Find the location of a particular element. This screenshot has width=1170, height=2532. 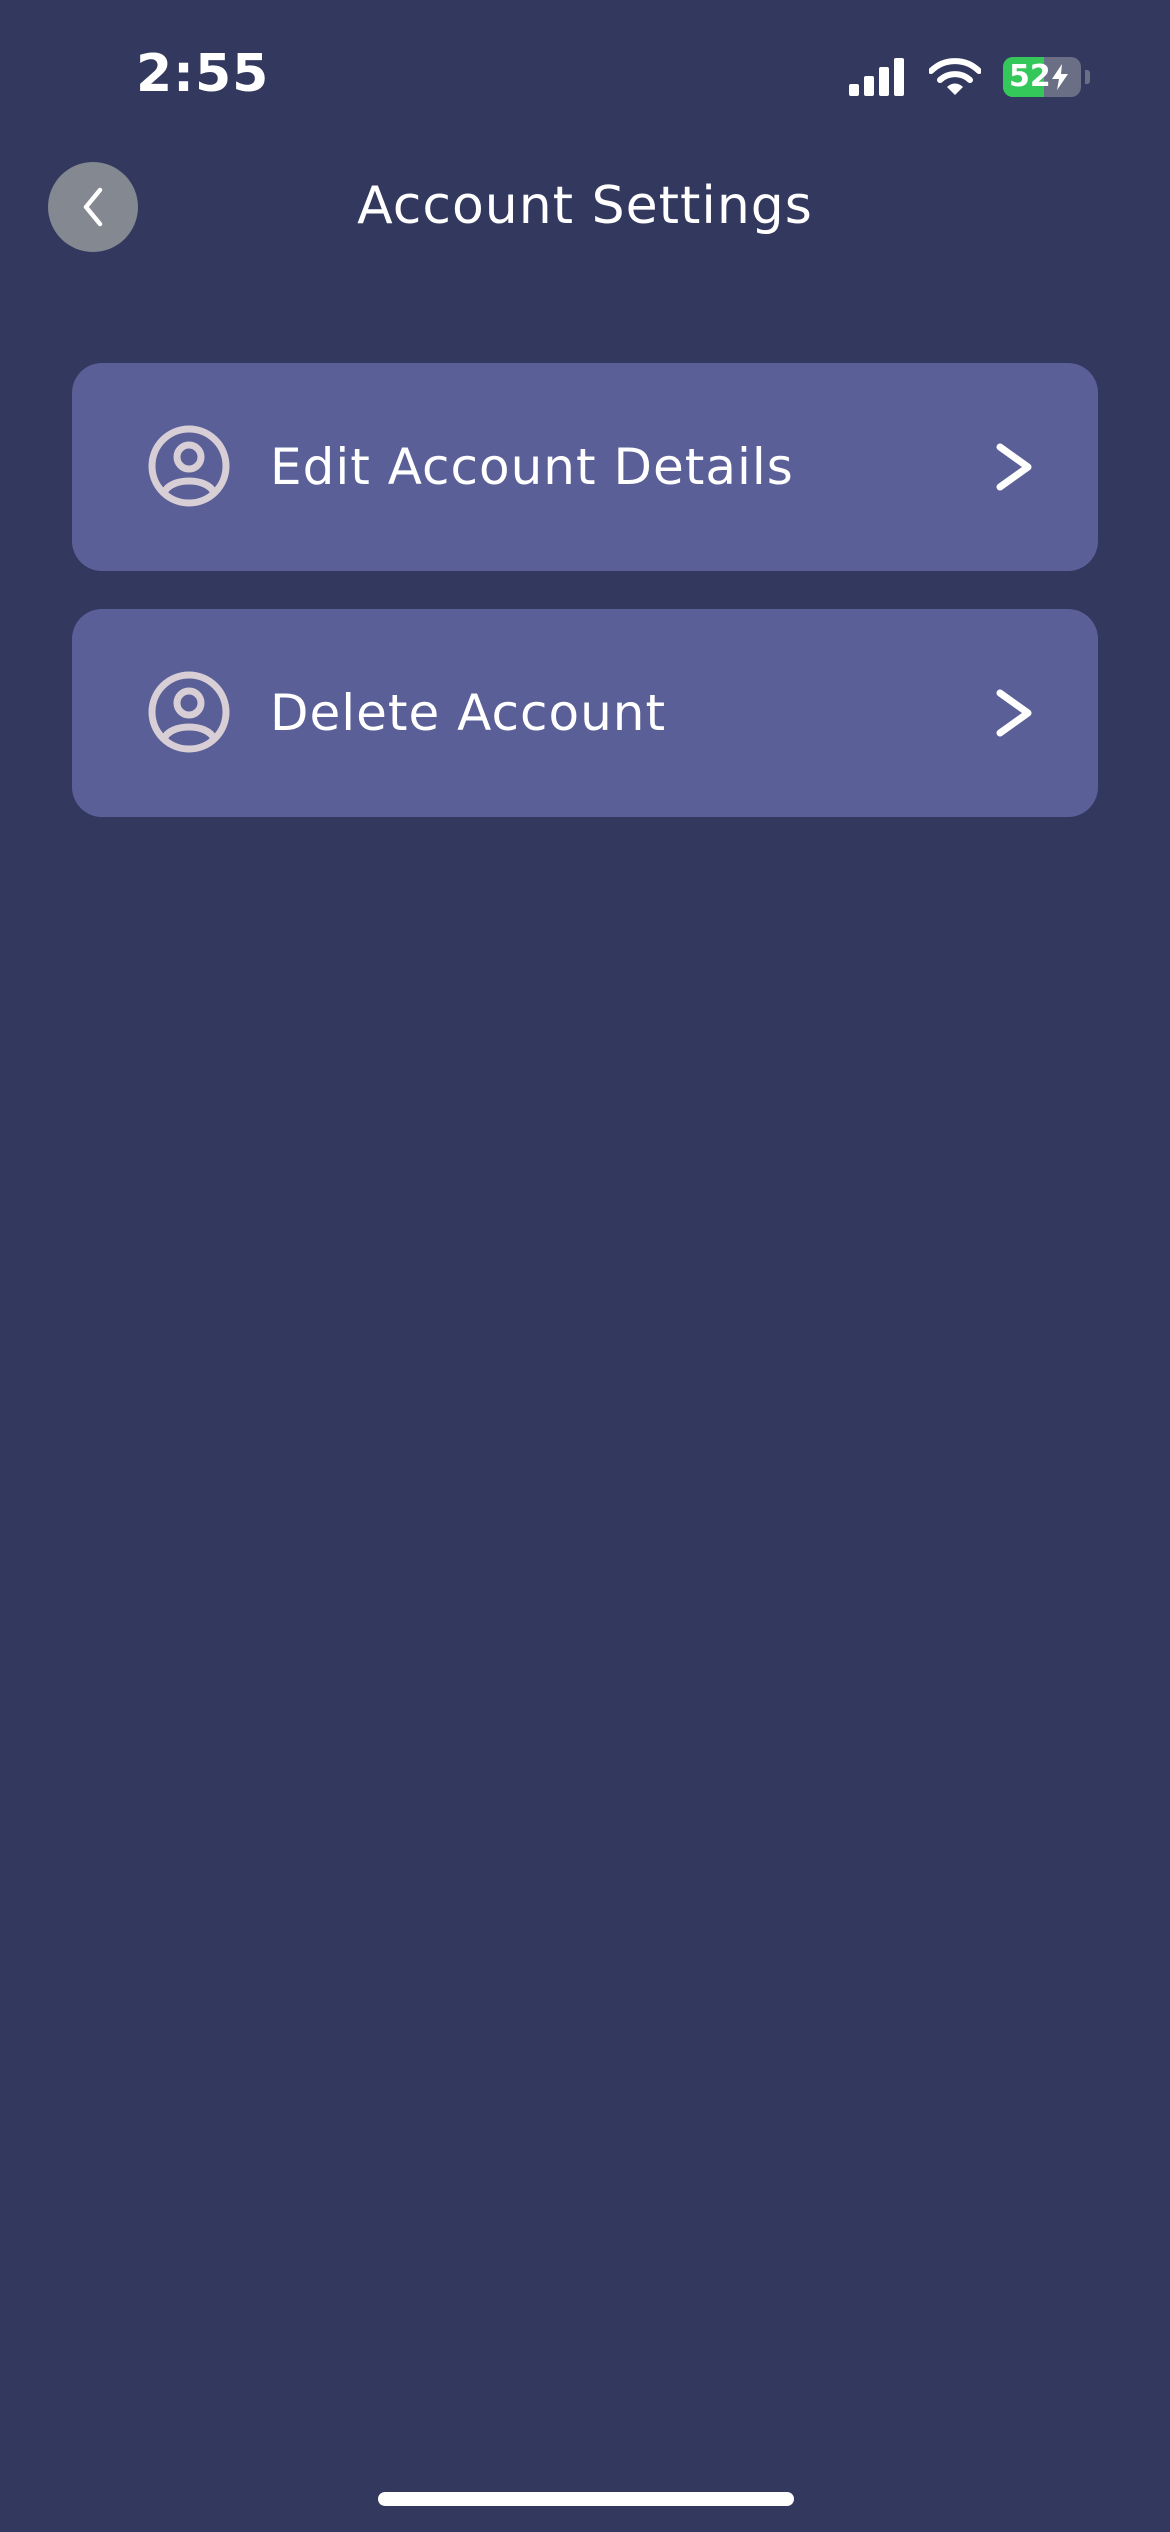

nav-header: Account Settings is located at coordinates (585, 205).